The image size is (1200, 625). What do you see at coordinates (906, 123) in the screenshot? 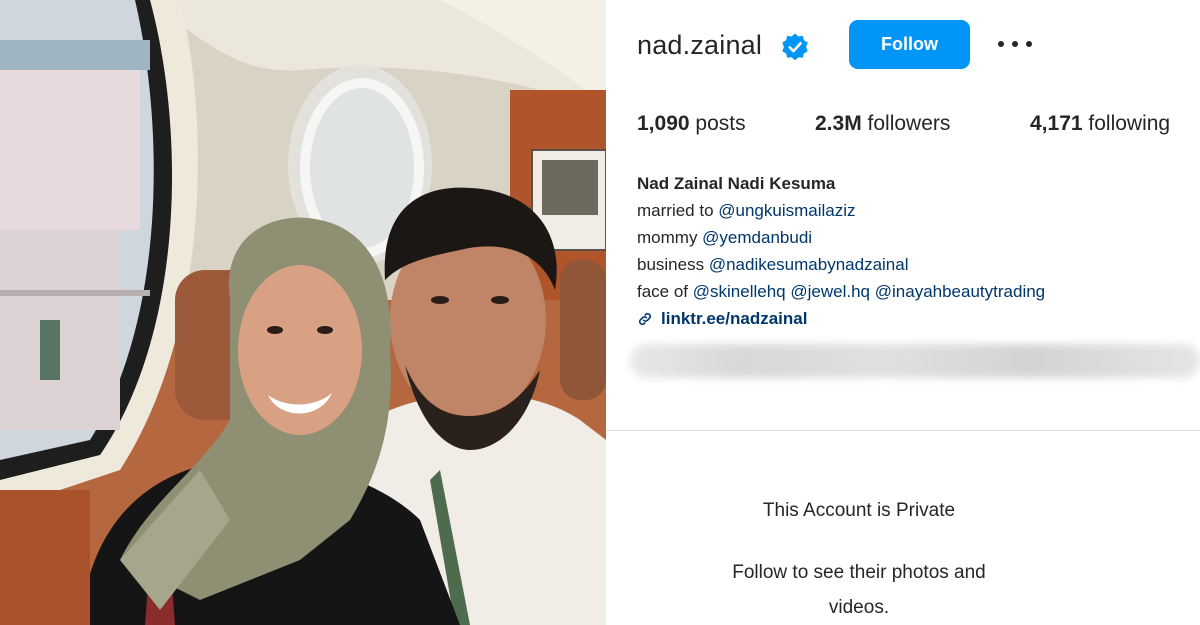
I see `followers-label: followers` at bounding box center [906, 123].